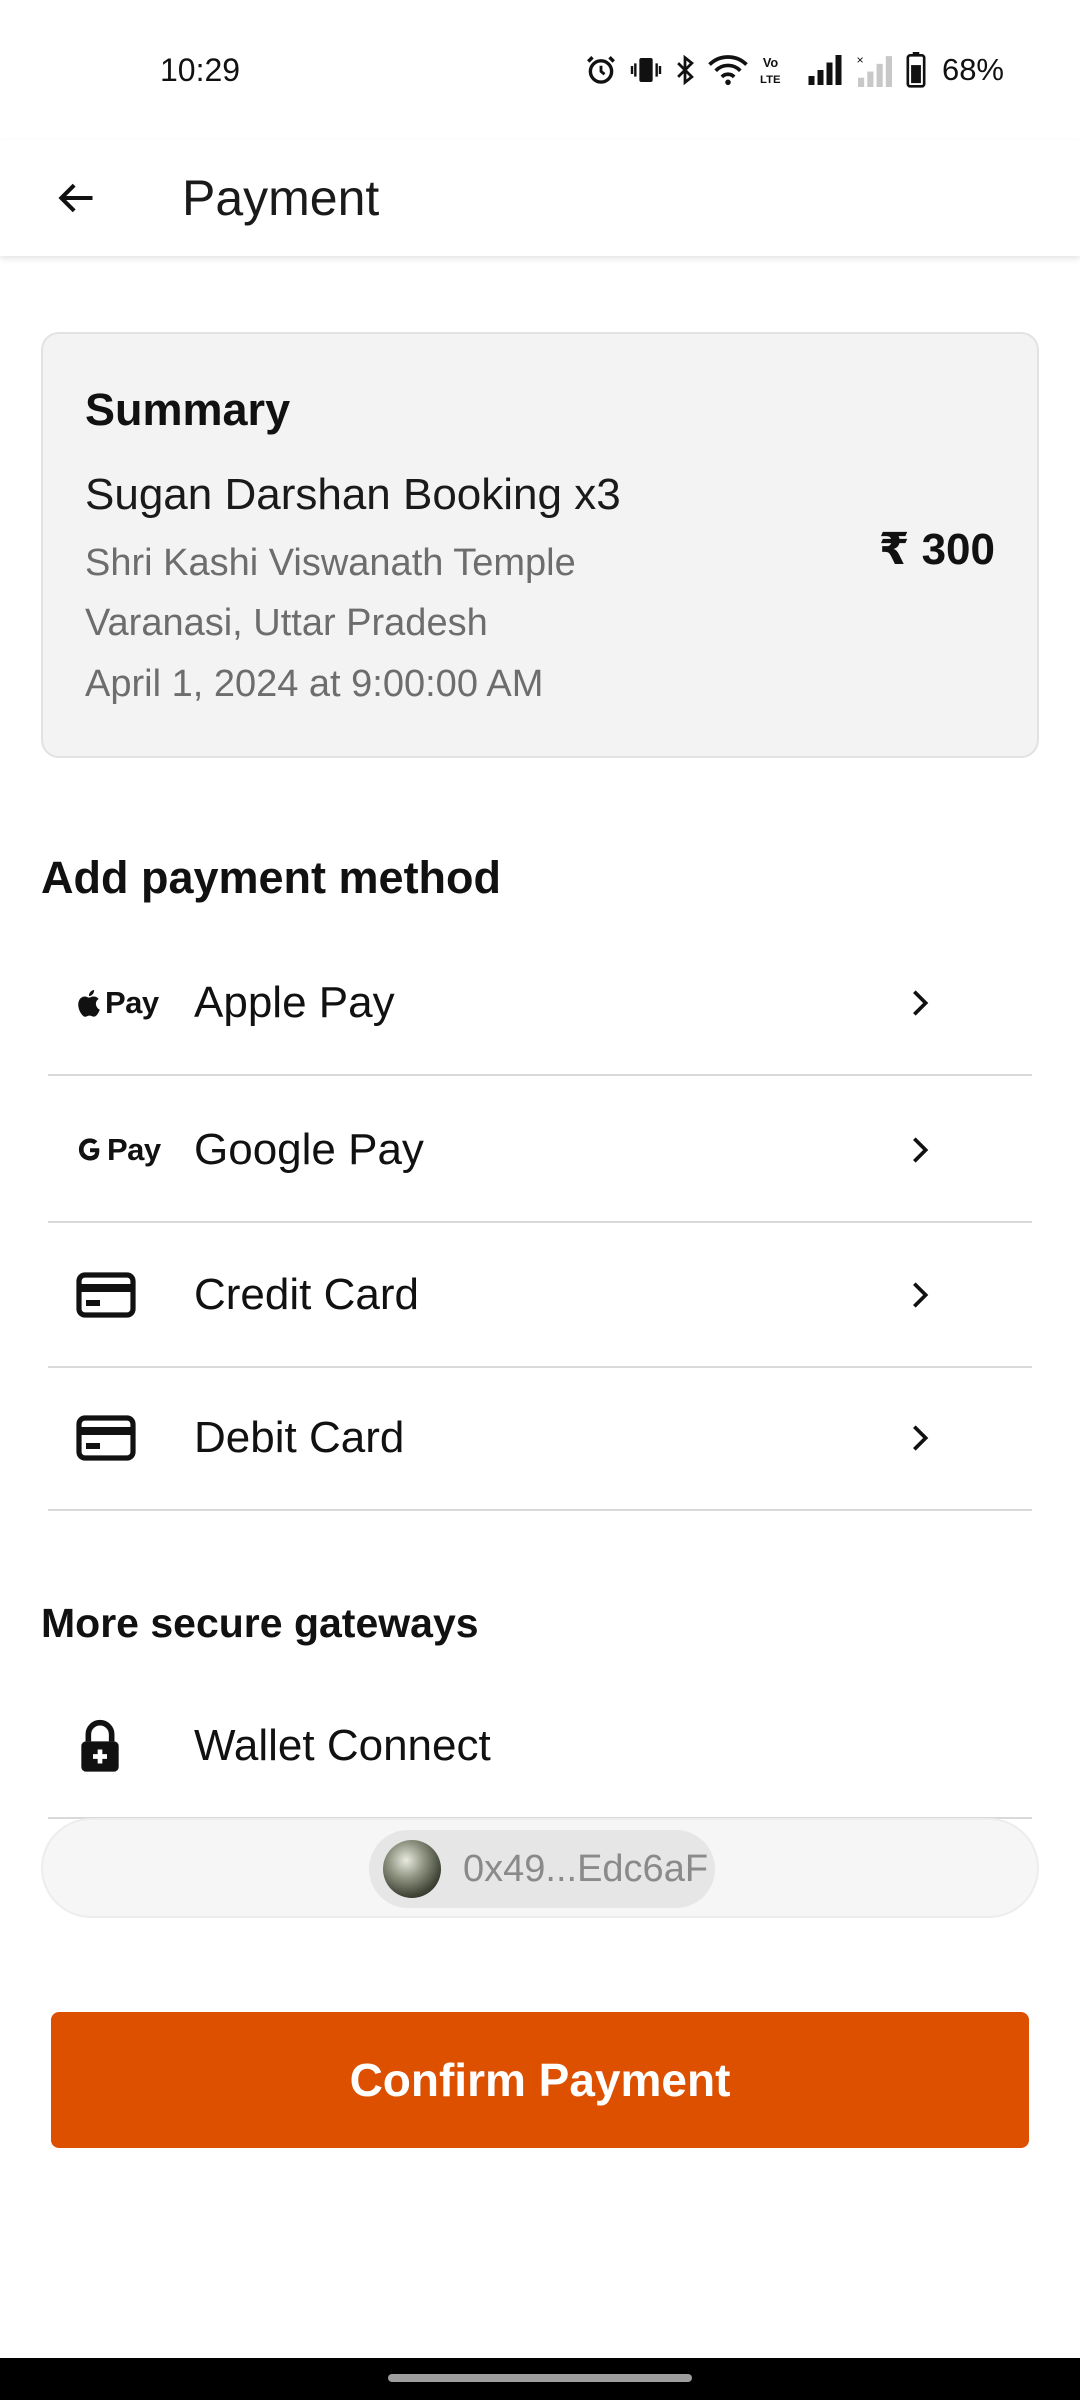 This screenshot has height=2400, width=1080. Describe the element at coordinates (309, 1149) in the screenshot. I see `google-pay-label: Google Pay` at that location.